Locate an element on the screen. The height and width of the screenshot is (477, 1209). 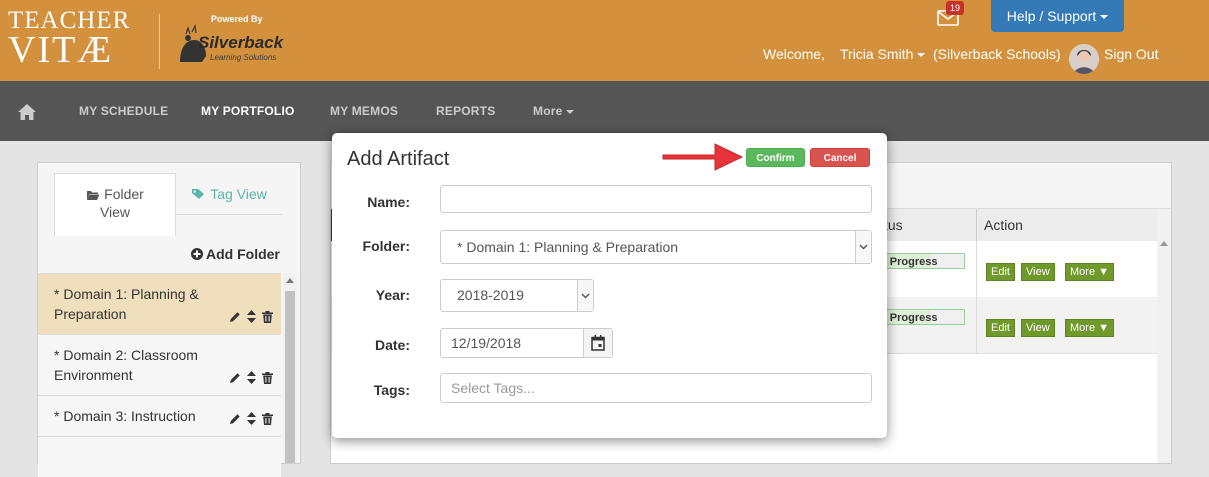
tab-tag-view: Tag View is located at coordinates (229, 193).